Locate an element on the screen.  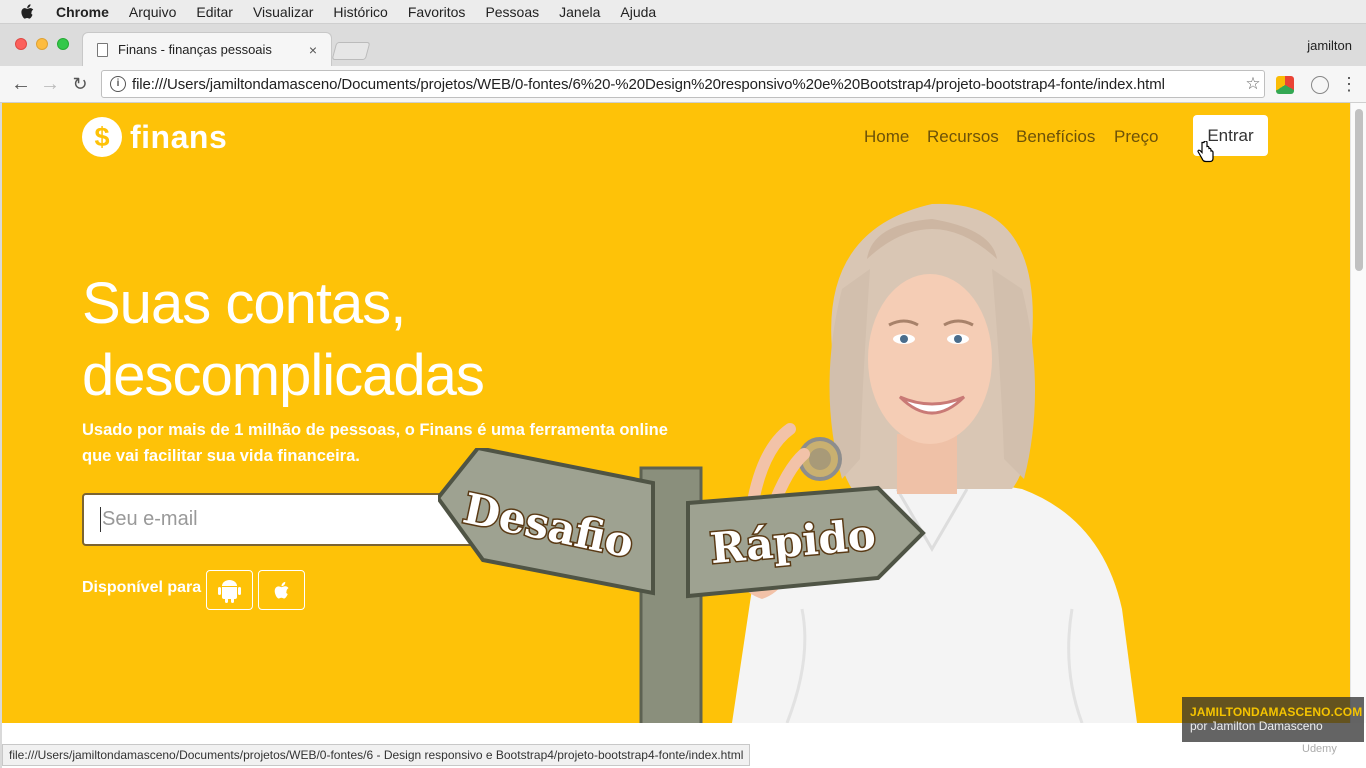
menu-kebab-icon: ⋮ is located at coordinates (1349, 84).